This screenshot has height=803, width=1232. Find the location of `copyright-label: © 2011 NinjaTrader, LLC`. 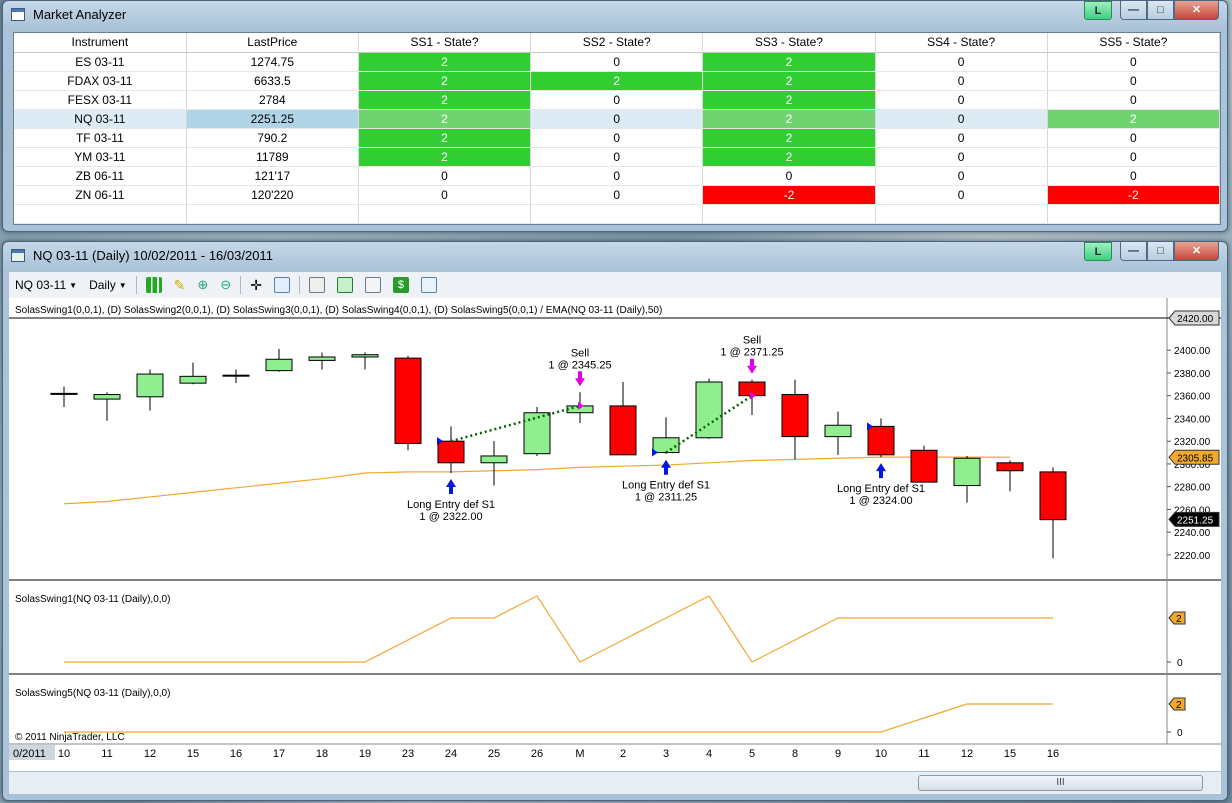

copyright-label: © 2011 NinjaTrader, LLC is located at coordinates (70, 737).